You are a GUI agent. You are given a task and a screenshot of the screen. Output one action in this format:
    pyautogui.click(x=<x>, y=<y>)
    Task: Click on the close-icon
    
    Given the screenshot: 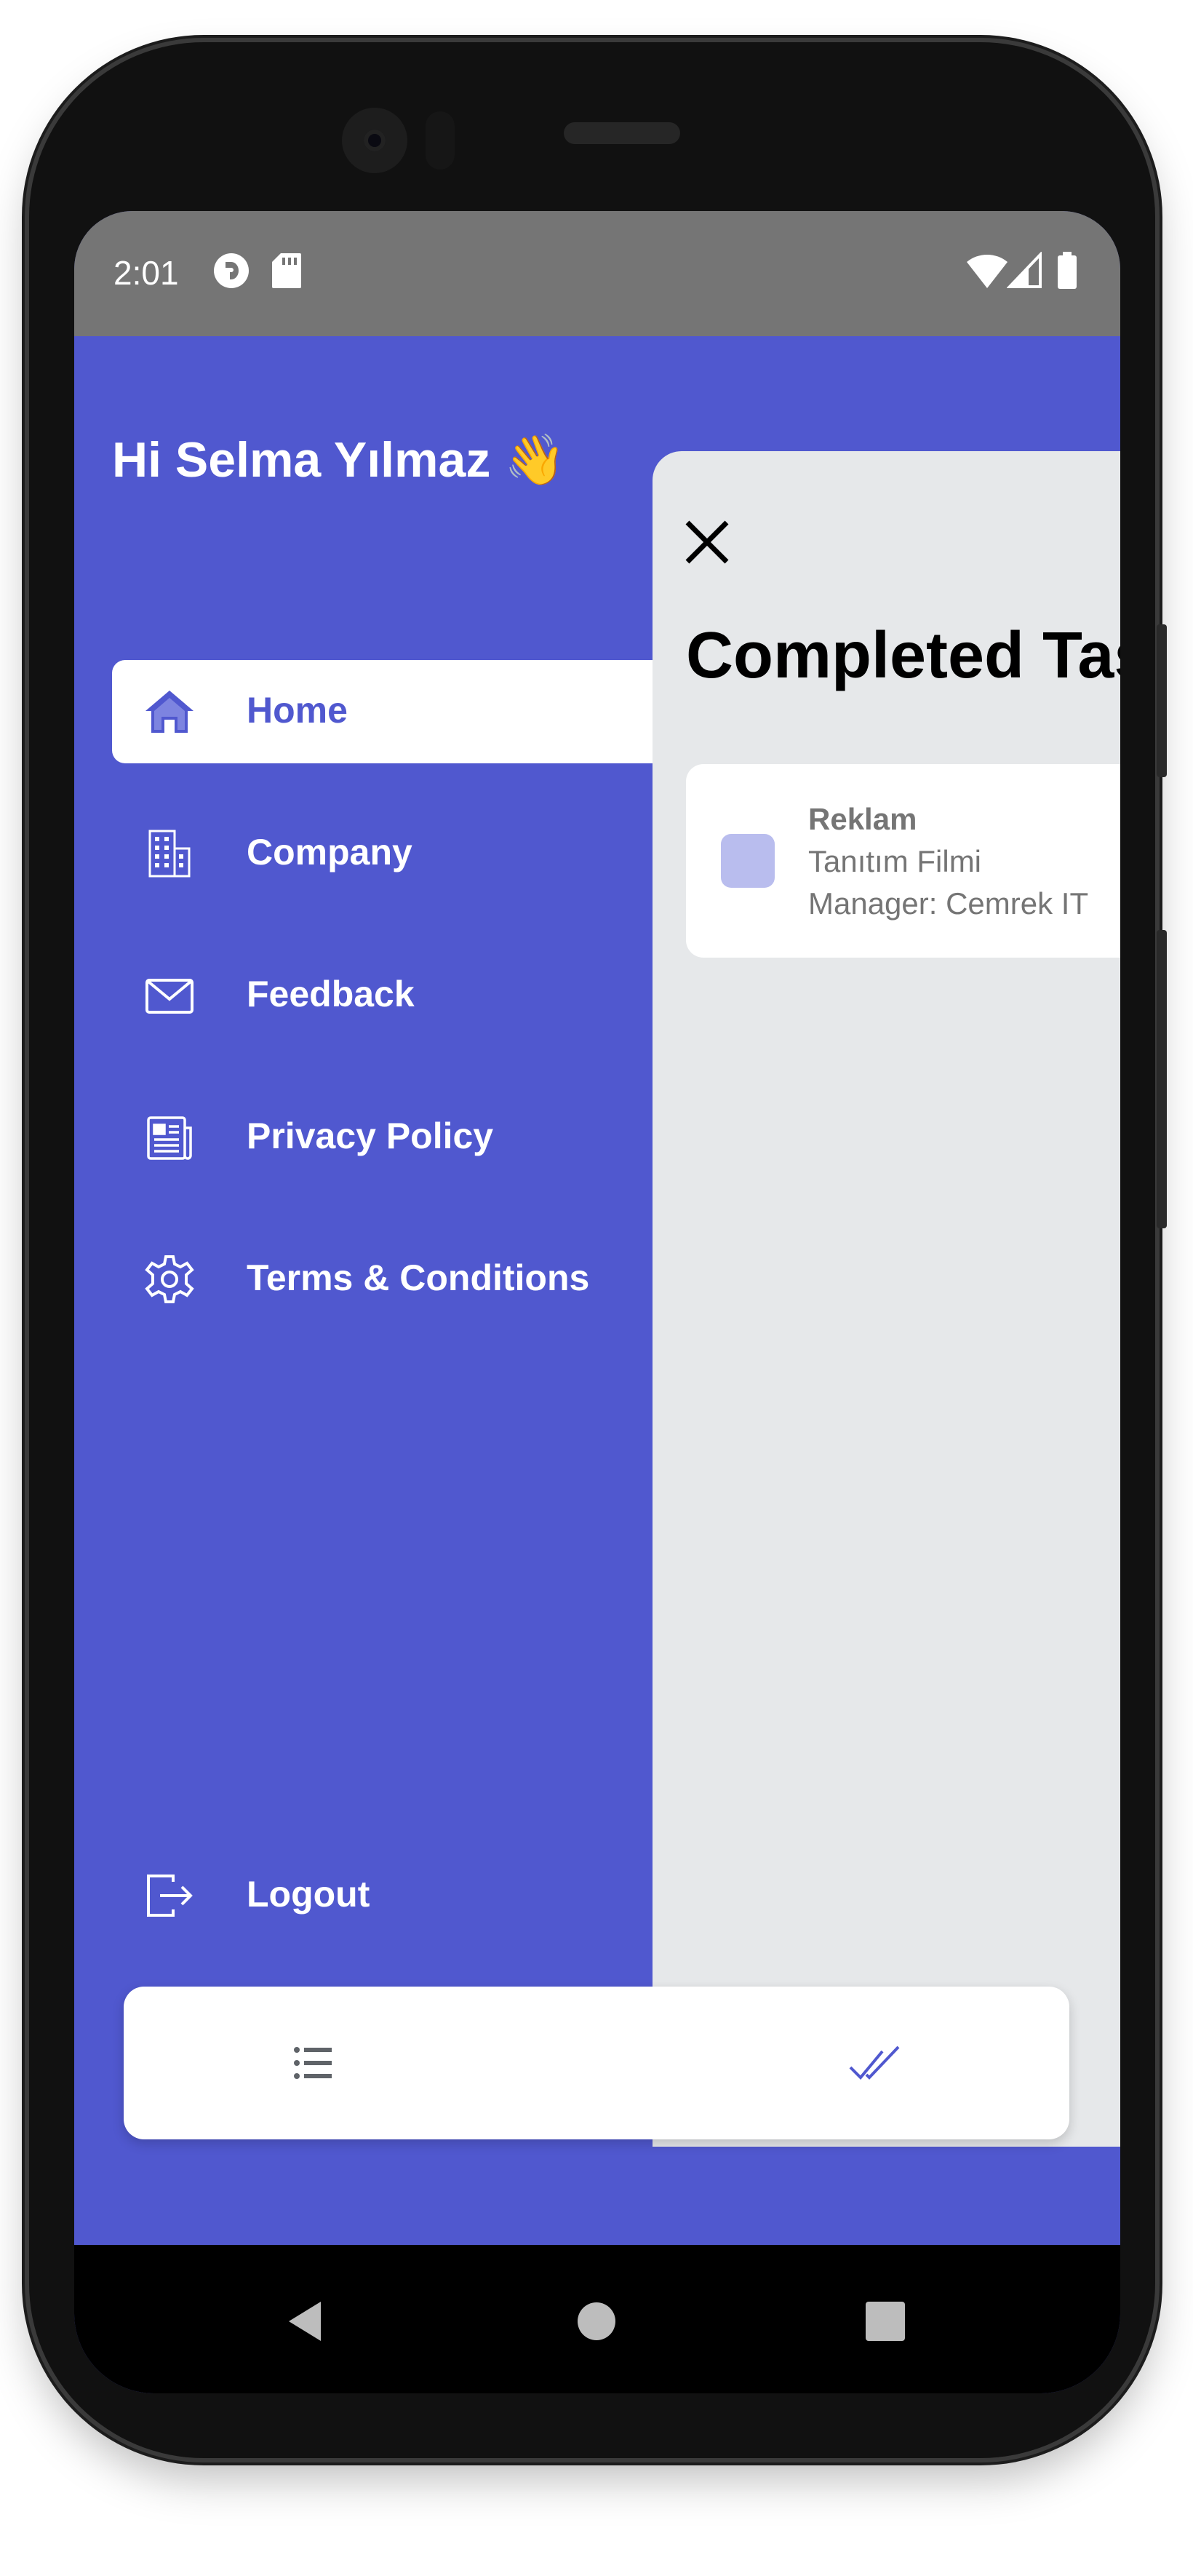 What is the action you would take?
    pyautogui.click(x=707, y=542)
    